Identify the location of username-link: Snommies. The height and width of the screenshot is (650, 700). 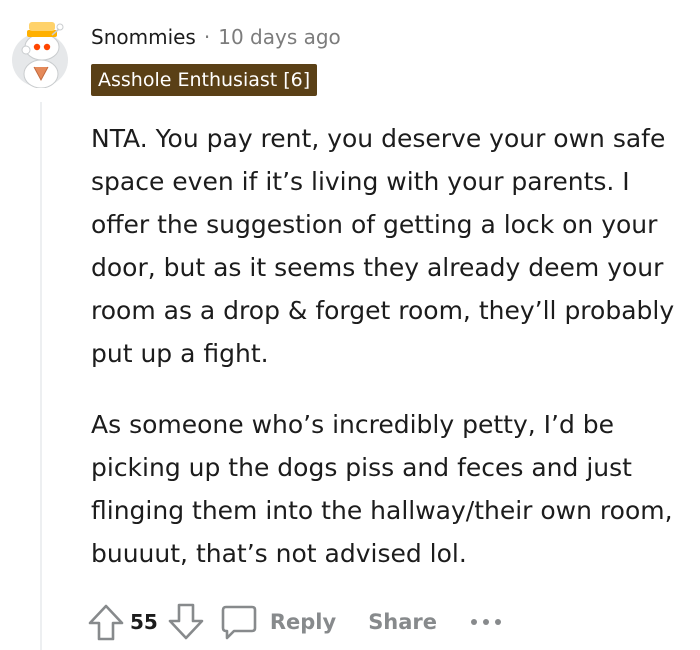
(143, 37).